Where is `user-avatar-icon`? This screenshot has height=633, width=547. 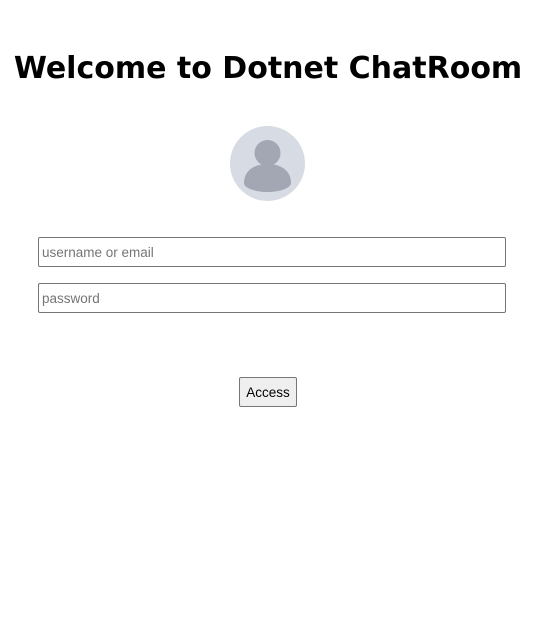
user-avatar-icon is located at coordinates (267, 166).